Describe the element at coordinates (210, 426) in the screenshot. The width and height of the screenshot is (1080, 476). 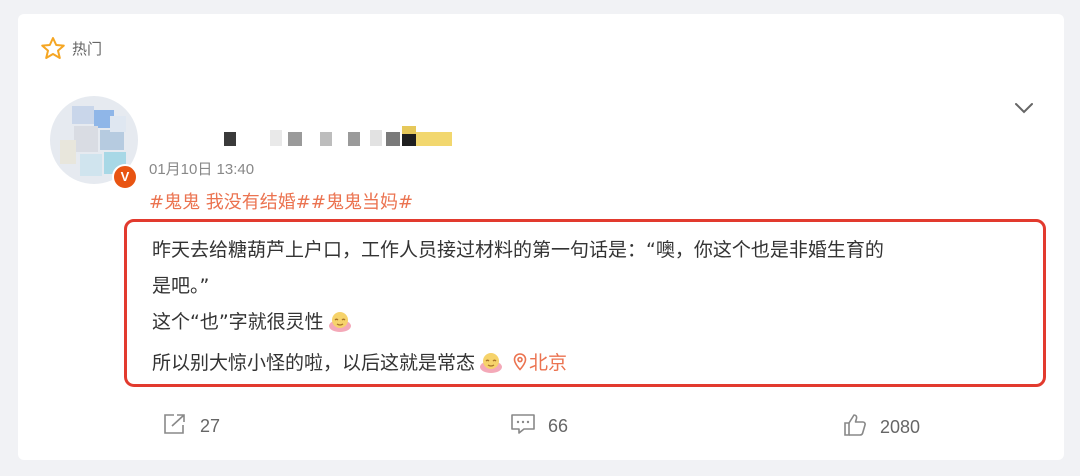
I see `share-count: 27` at that location.